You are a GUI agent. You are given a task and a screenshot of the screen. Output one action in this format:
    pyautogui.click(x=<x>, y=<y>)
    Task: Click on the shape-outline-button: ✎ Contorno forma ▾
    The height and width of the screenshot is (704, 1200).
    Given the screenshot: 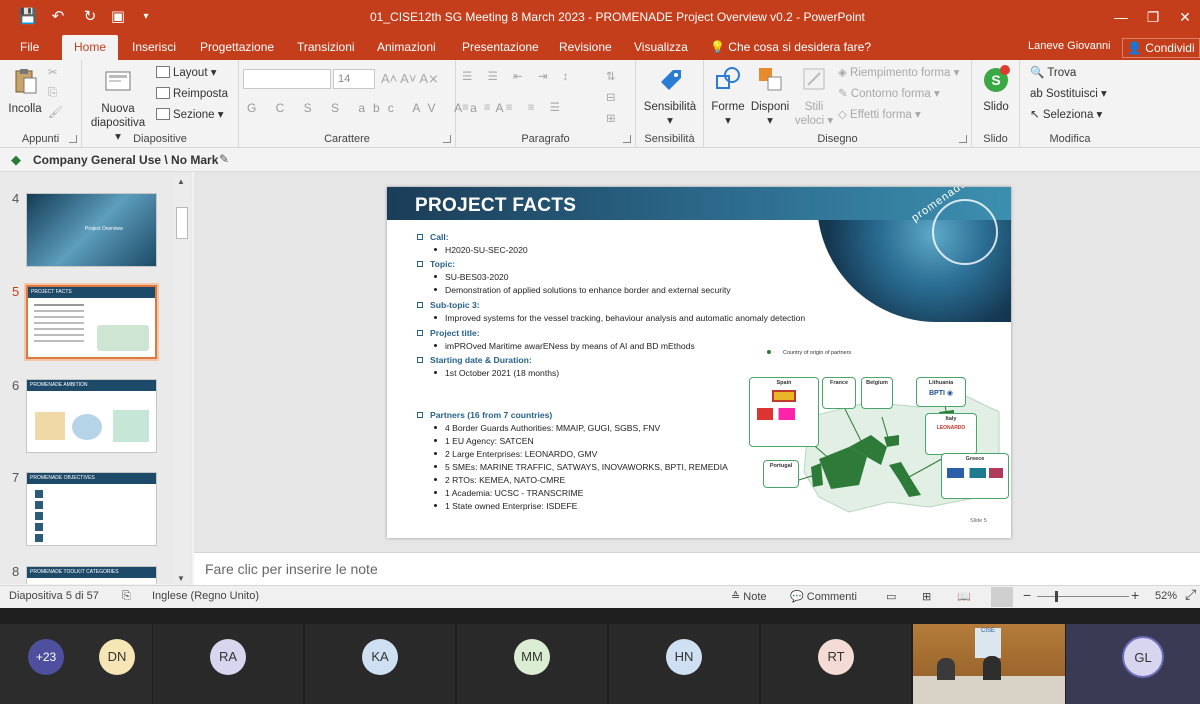 What is the action you would take?
    pyautogui.click(x=889, y=94)
    